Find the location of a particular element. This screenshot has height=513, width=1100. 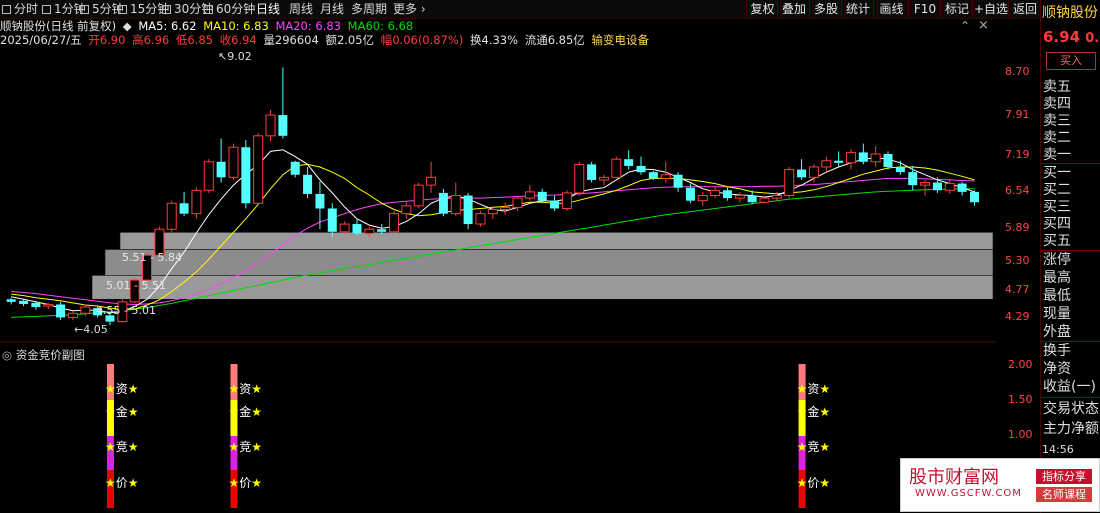

tab-label: 60分钟 is located at coordinates (236, 9).